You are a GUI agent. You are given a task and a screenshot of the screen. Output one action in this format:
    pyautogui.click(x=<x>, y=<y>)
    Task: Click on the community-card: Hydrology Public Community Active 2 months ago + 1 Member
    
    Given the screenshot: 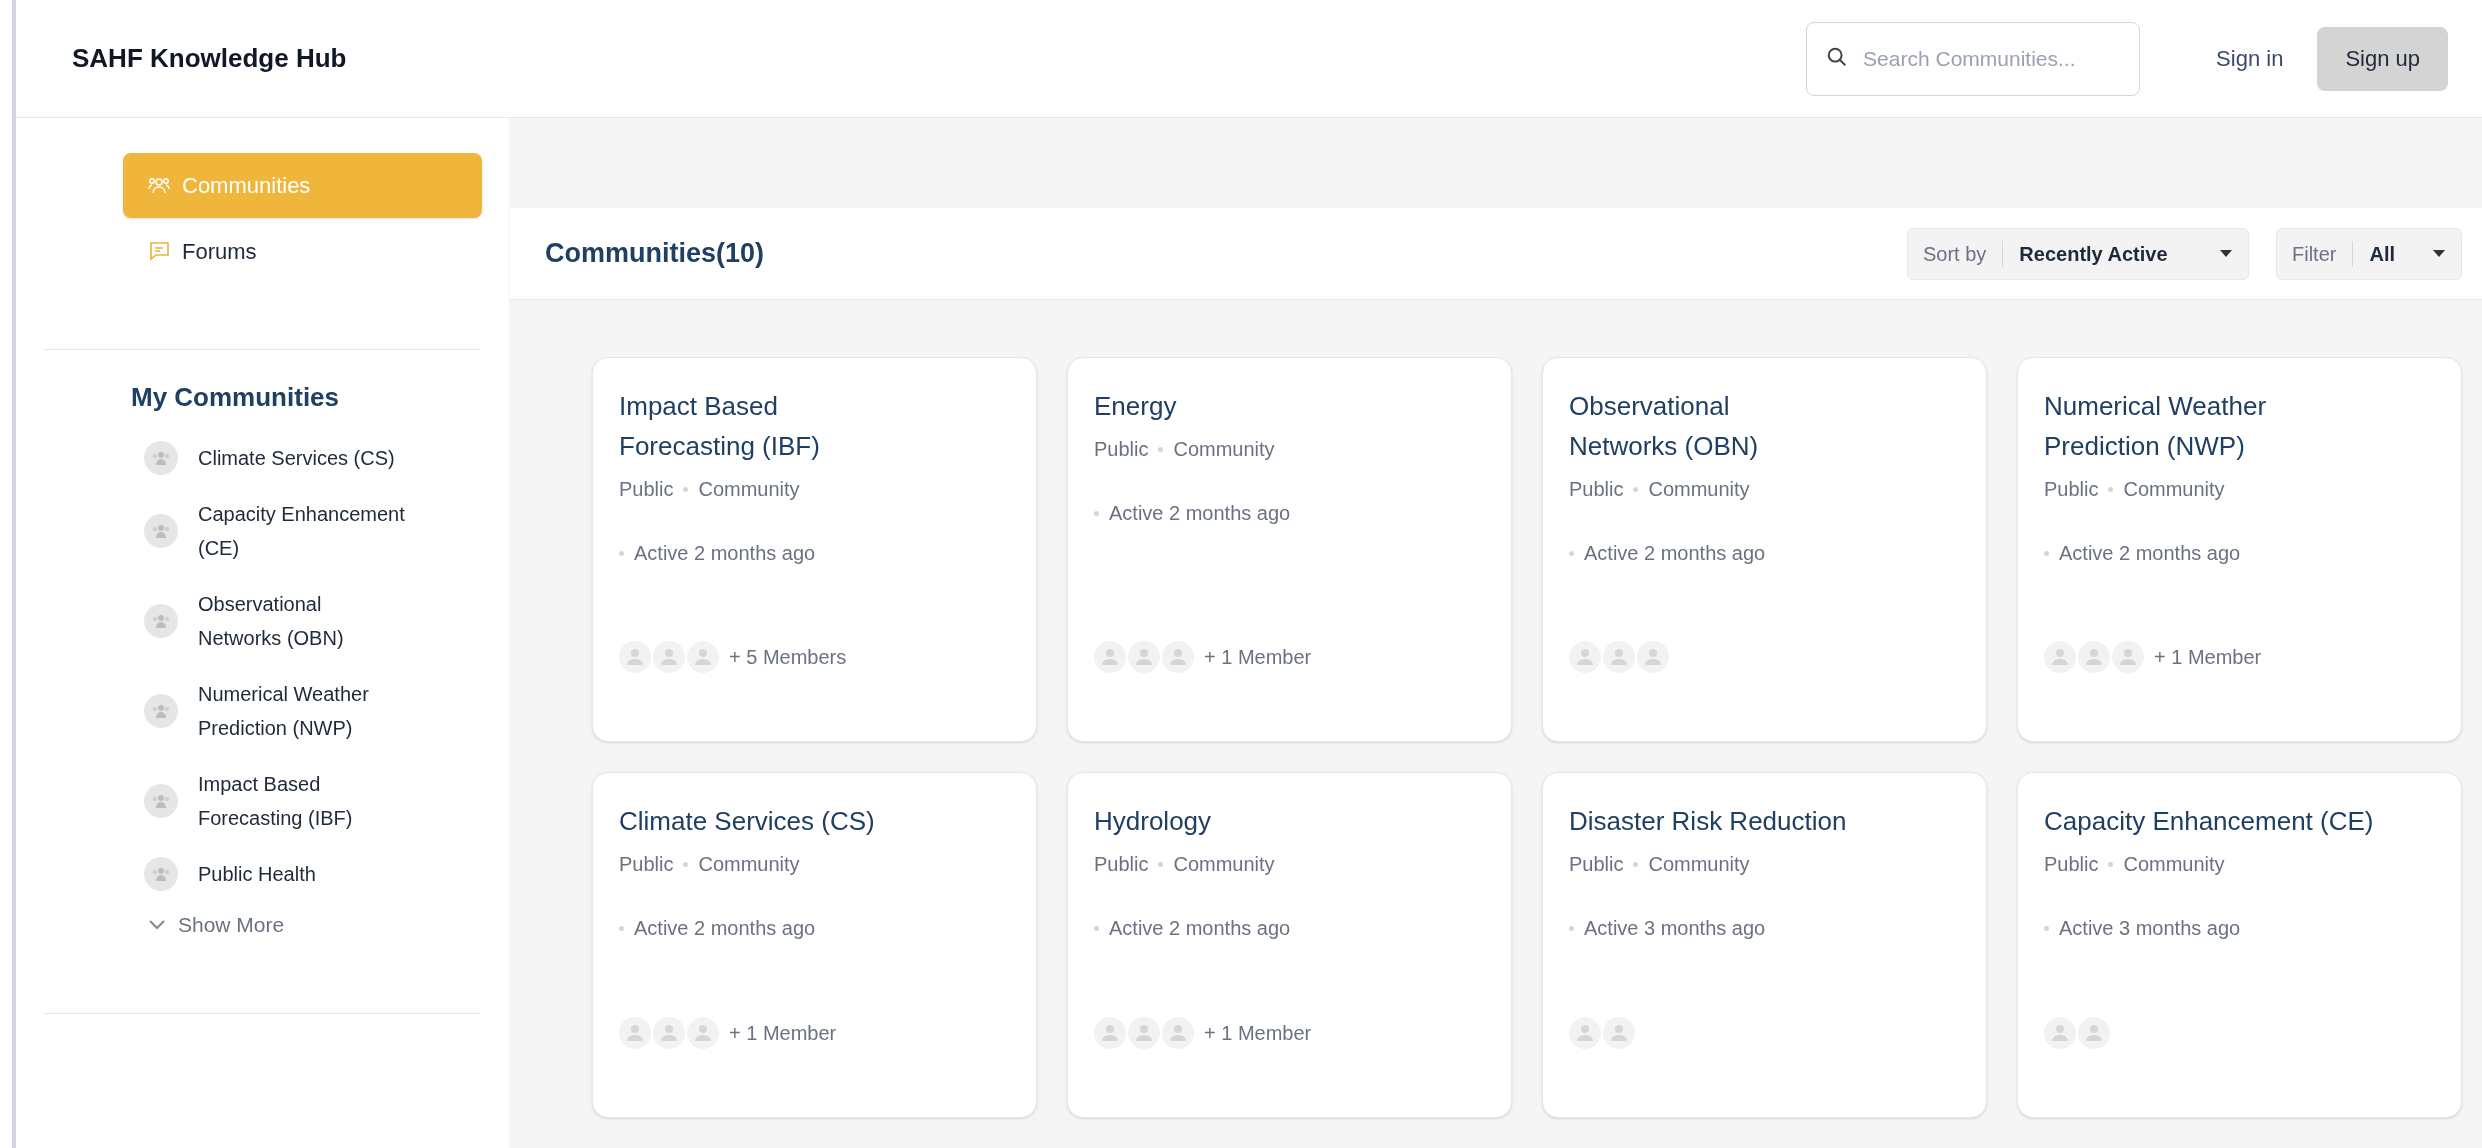 What is the action you would take?
    pyautogui.click(x=1289, y=945)
    